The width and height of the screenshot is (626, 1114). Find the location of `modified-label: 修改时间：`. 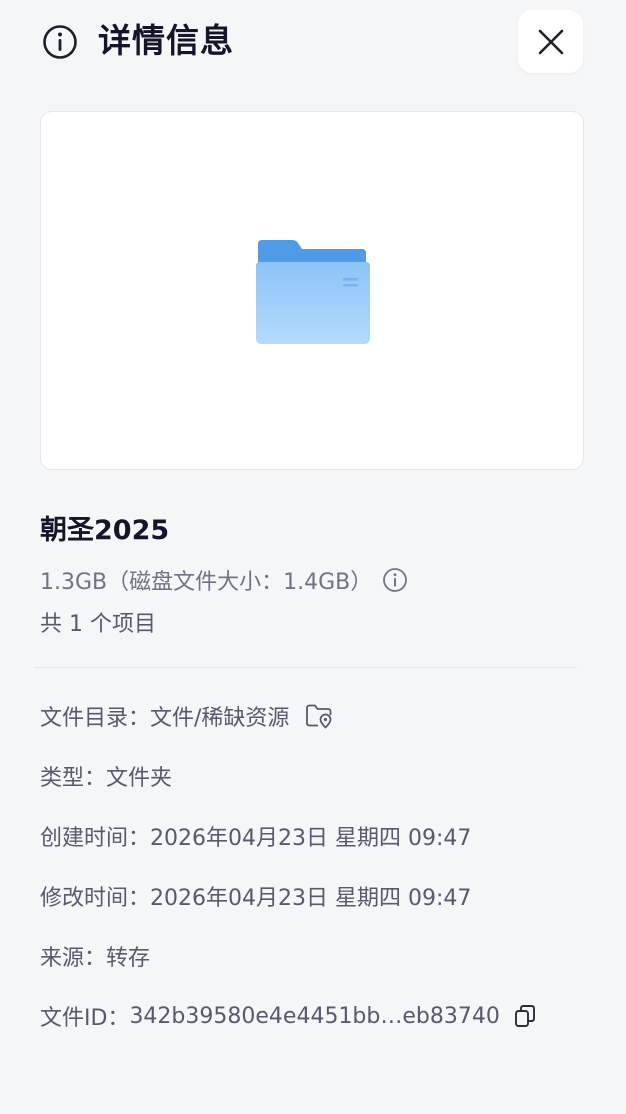

modified-label: 修改时间： is located at coordinates (95, 898).